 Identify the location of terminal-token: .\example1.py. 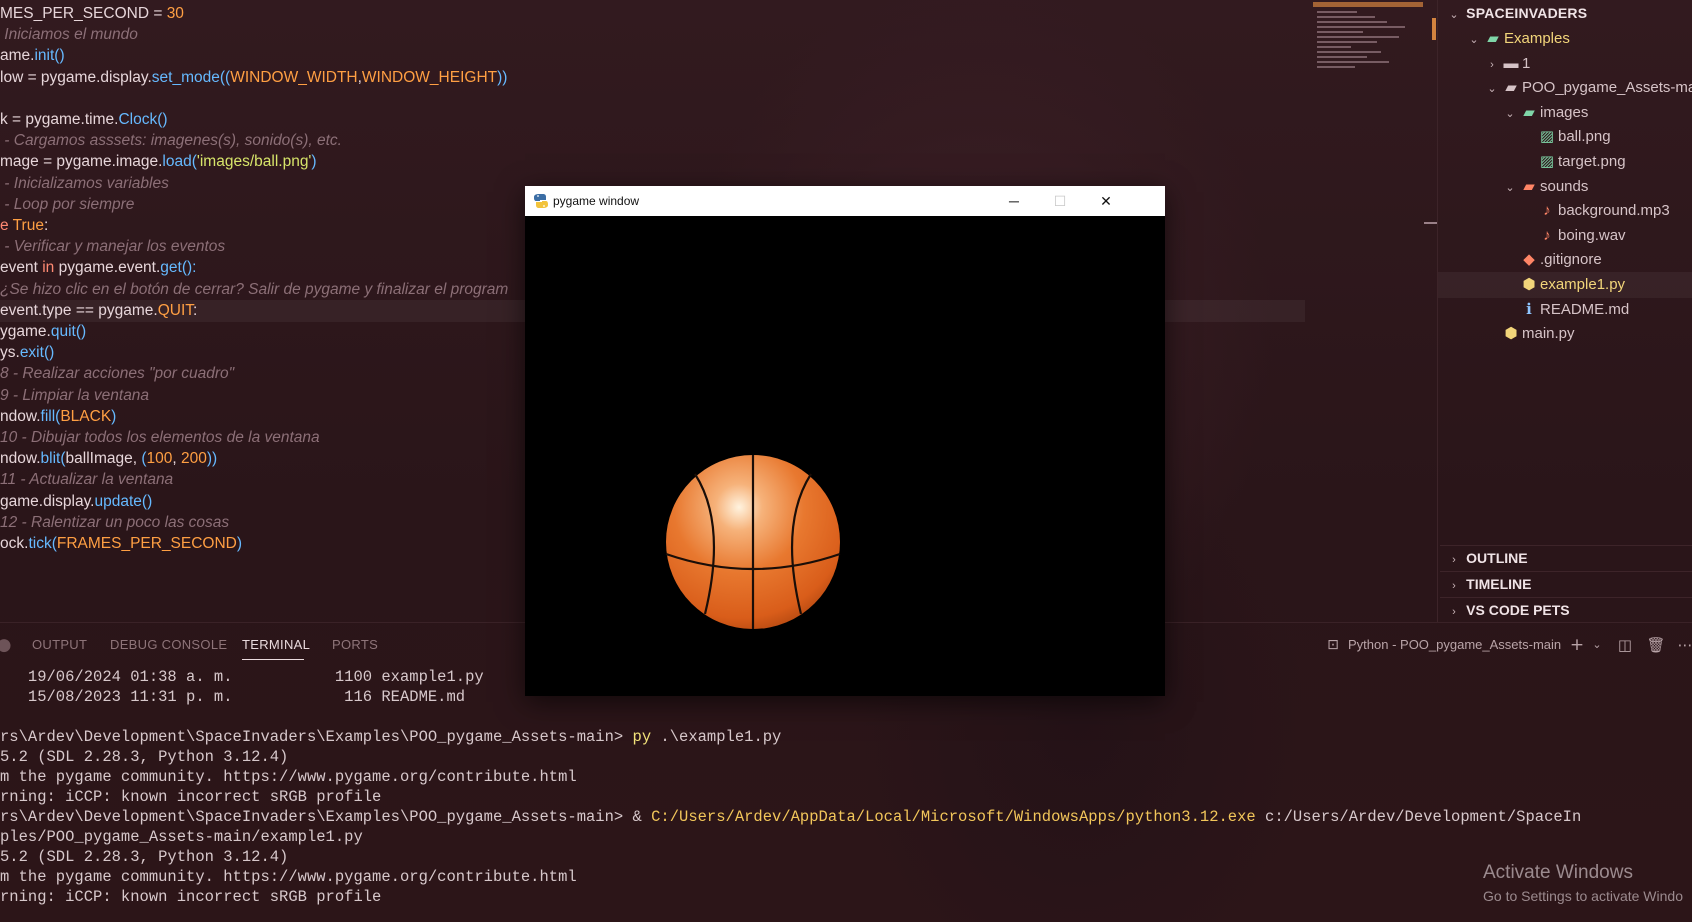
(716, 737).